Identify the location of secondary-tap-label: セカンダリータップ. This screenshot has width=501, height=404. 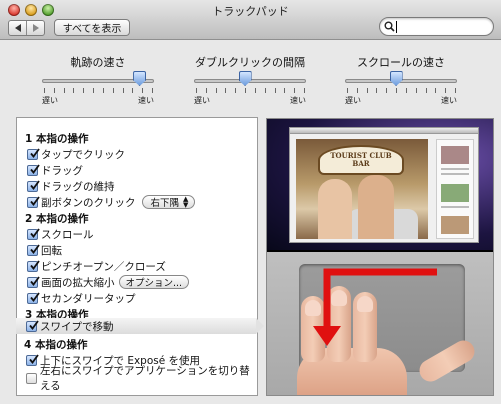
(88, 298).